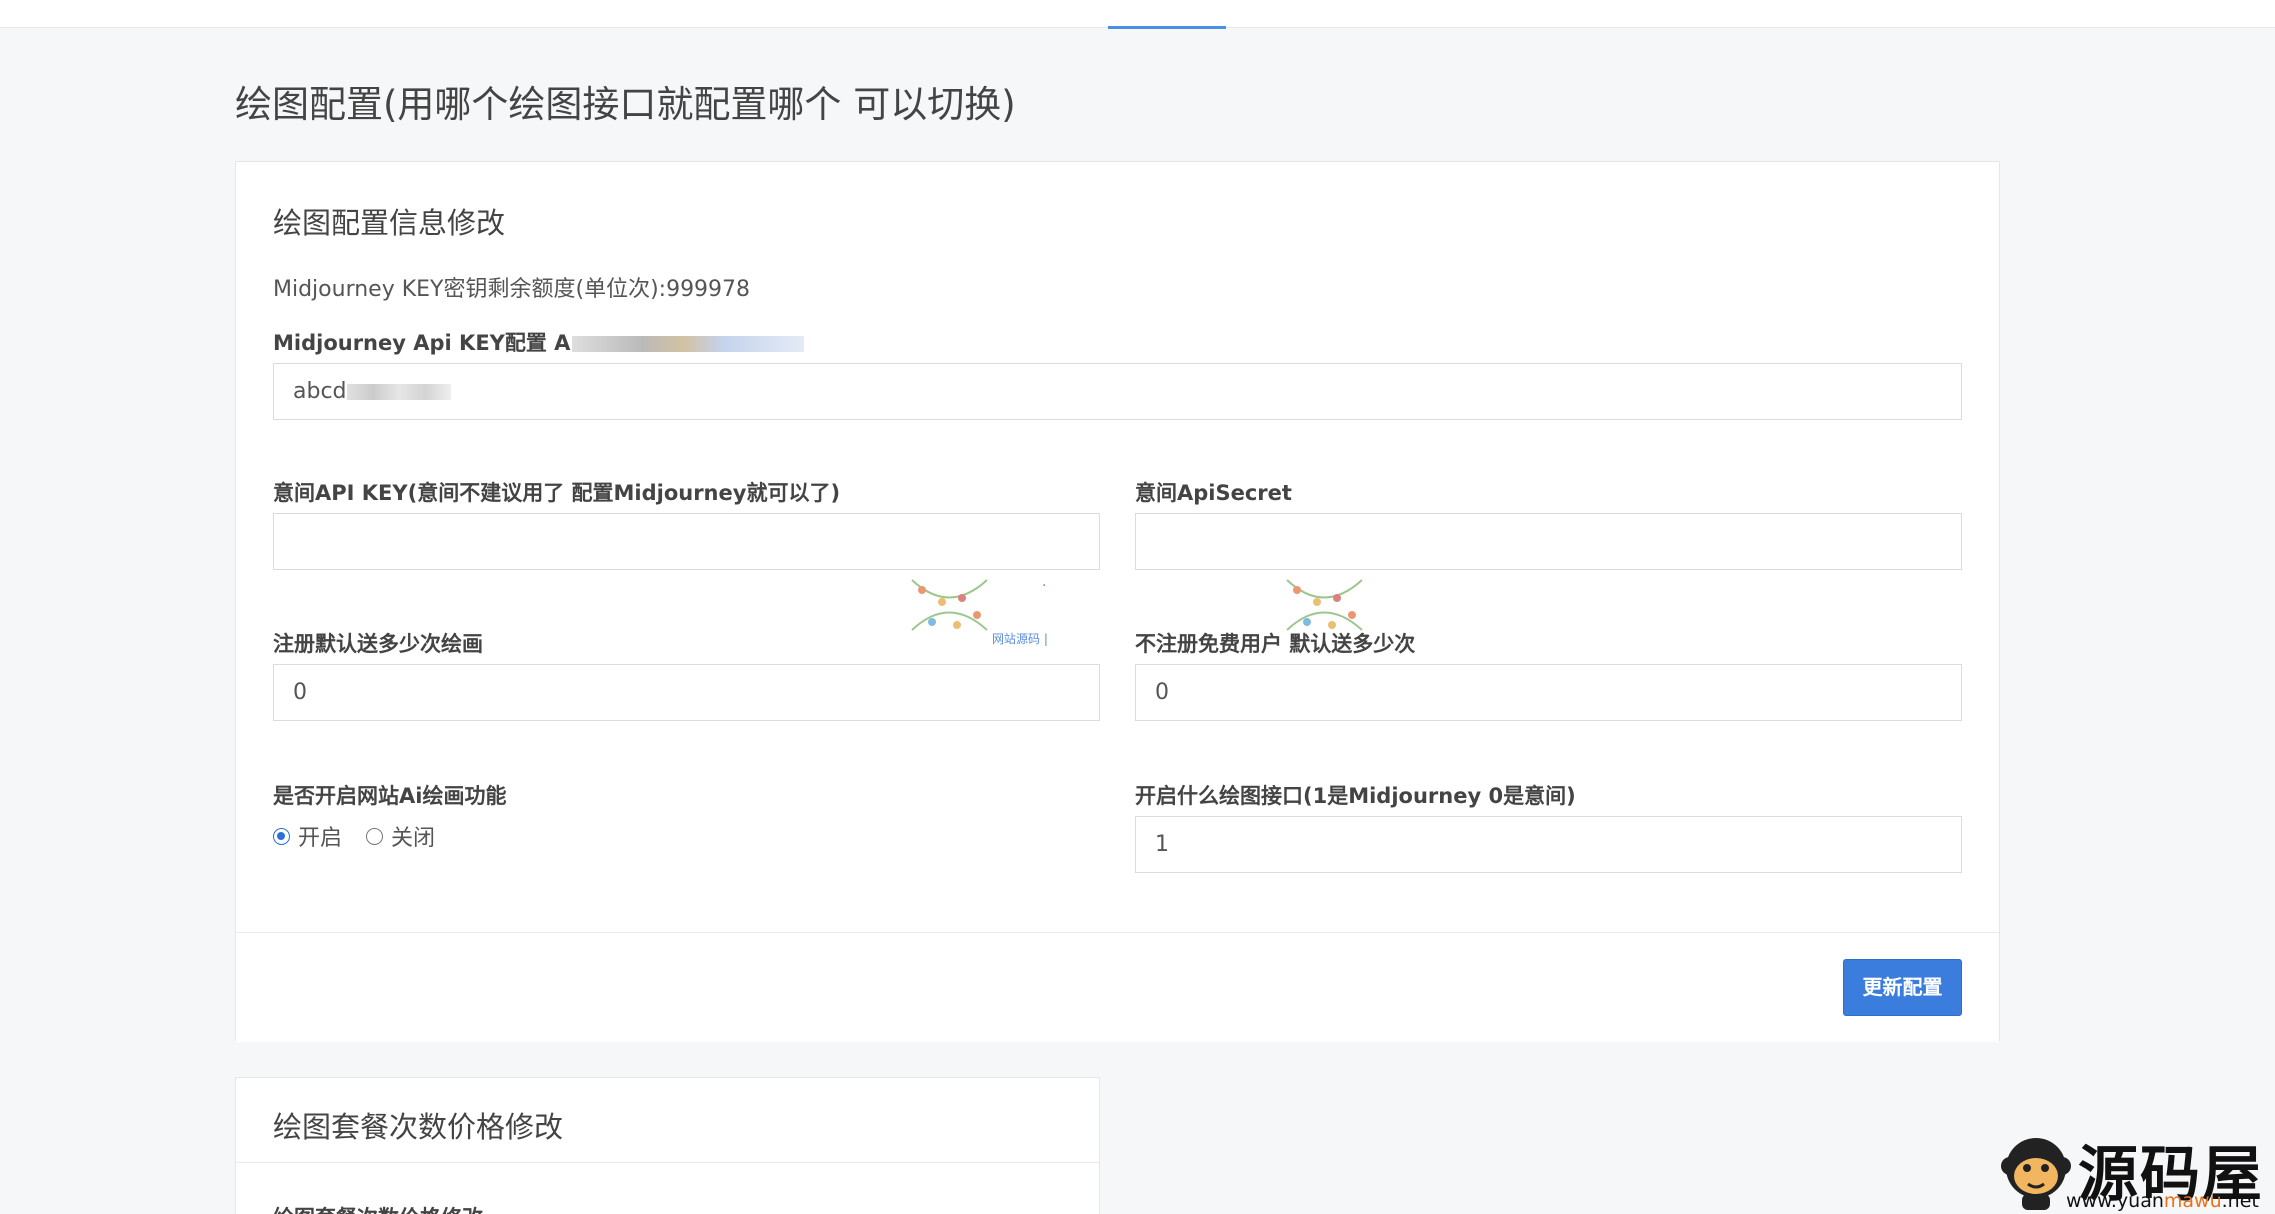  I want to click on divider, so click(667, 1162).